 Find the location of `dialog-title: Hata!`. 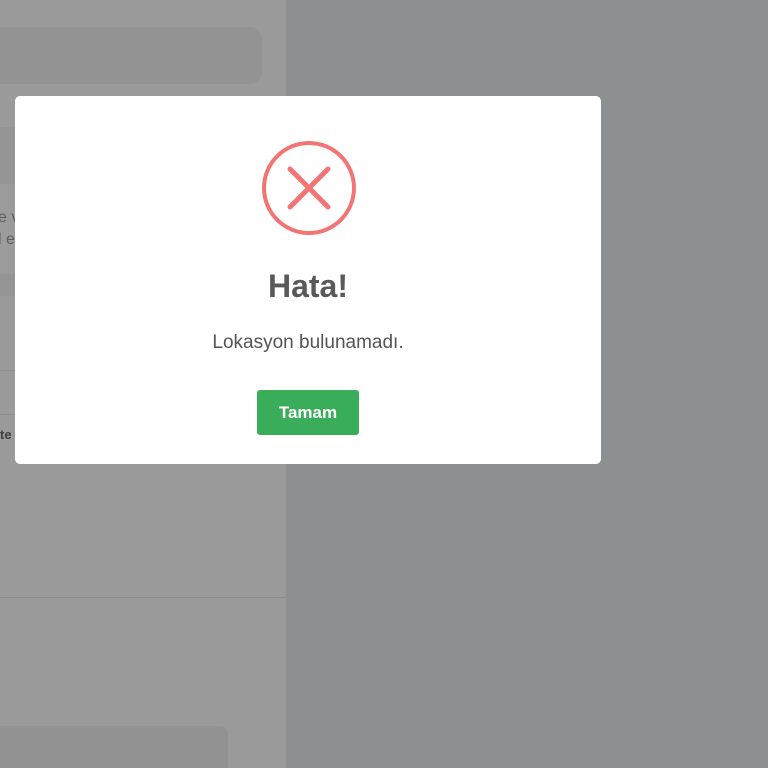

dialog-title: Hata! is located at coordinates (307, 286).